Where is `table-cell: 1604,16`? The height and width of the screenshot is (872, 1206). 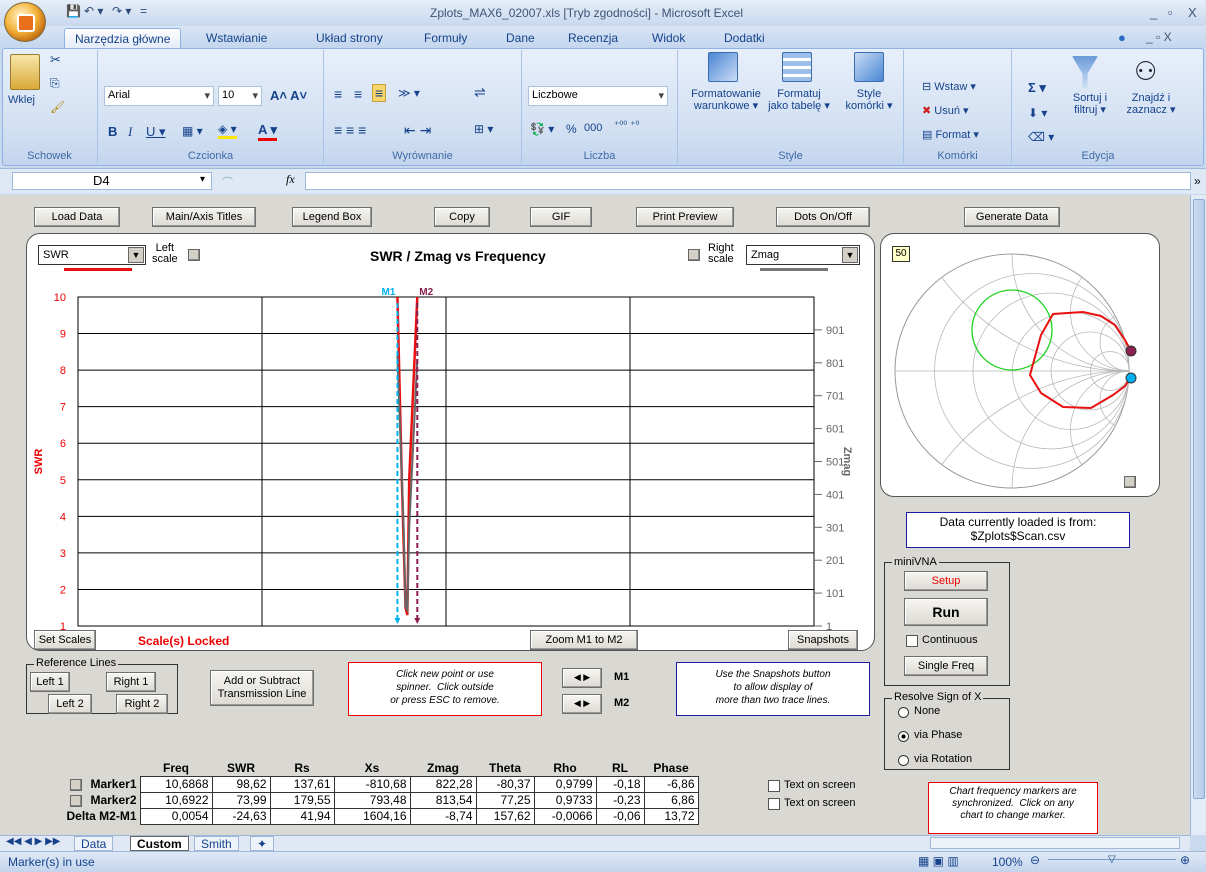 table-cell: 1604,16 is located at coordinates (372, 816).